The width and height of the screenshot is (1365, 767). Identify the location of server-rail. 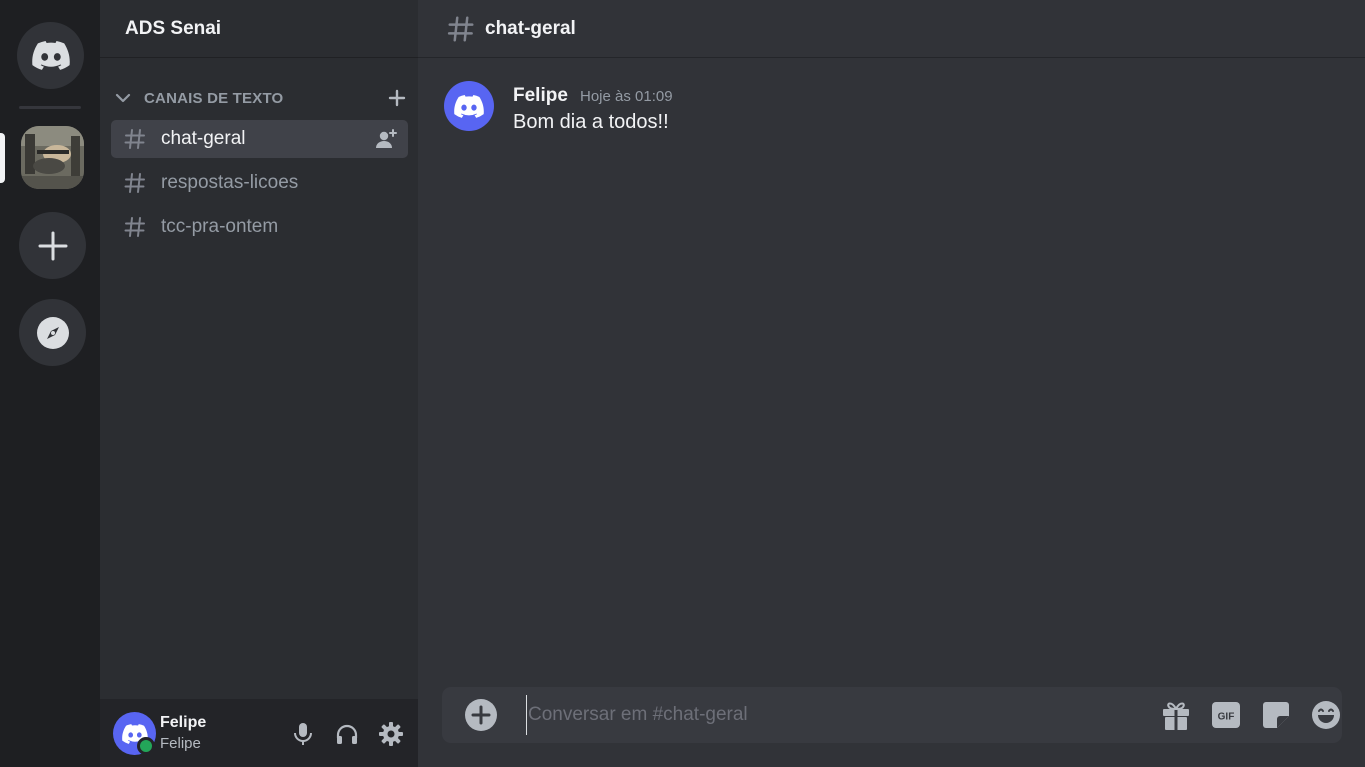
(50, 383).